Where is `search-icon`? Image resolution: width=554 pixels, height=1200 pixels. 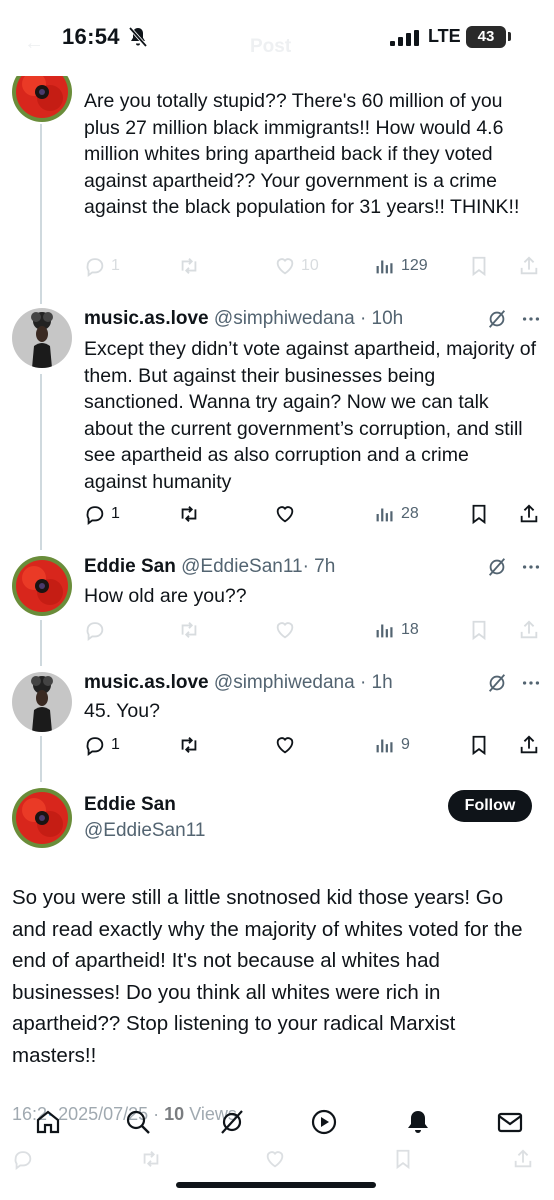
search-icon is located at coordinates (138, 1122).